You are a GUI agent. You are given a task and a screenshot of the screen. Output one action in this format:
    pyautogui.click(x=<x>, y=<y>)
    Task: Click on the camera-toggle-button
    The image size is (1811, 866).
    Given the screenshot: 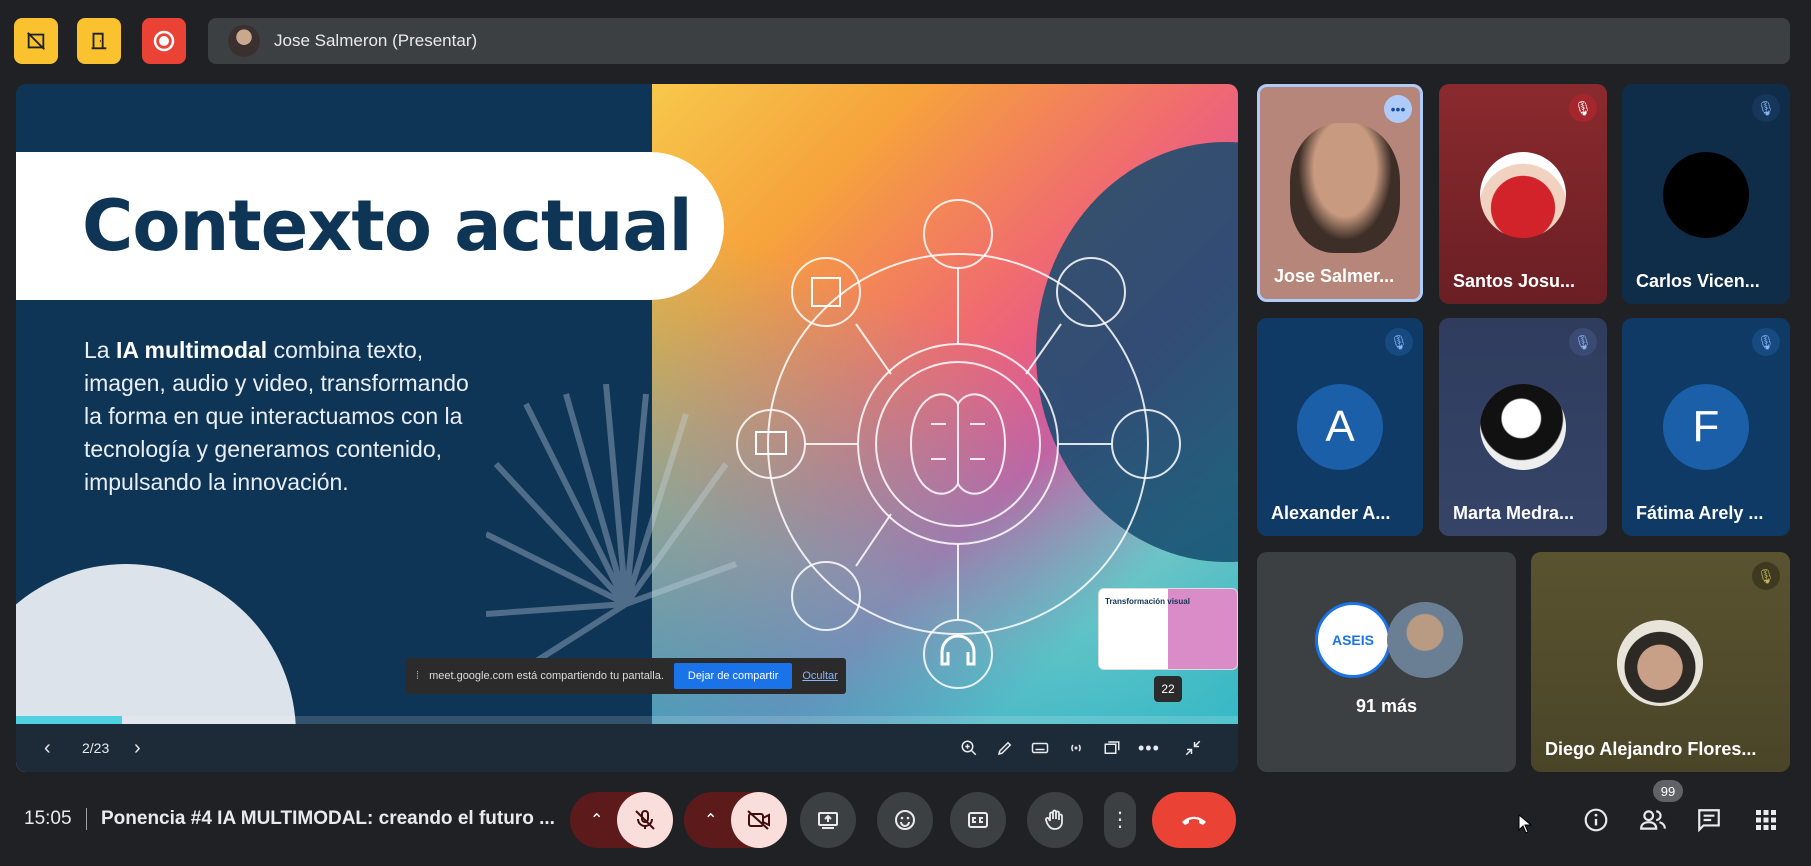 What is the action you would take?
    pyautogui.click(x=759, y=820)
    